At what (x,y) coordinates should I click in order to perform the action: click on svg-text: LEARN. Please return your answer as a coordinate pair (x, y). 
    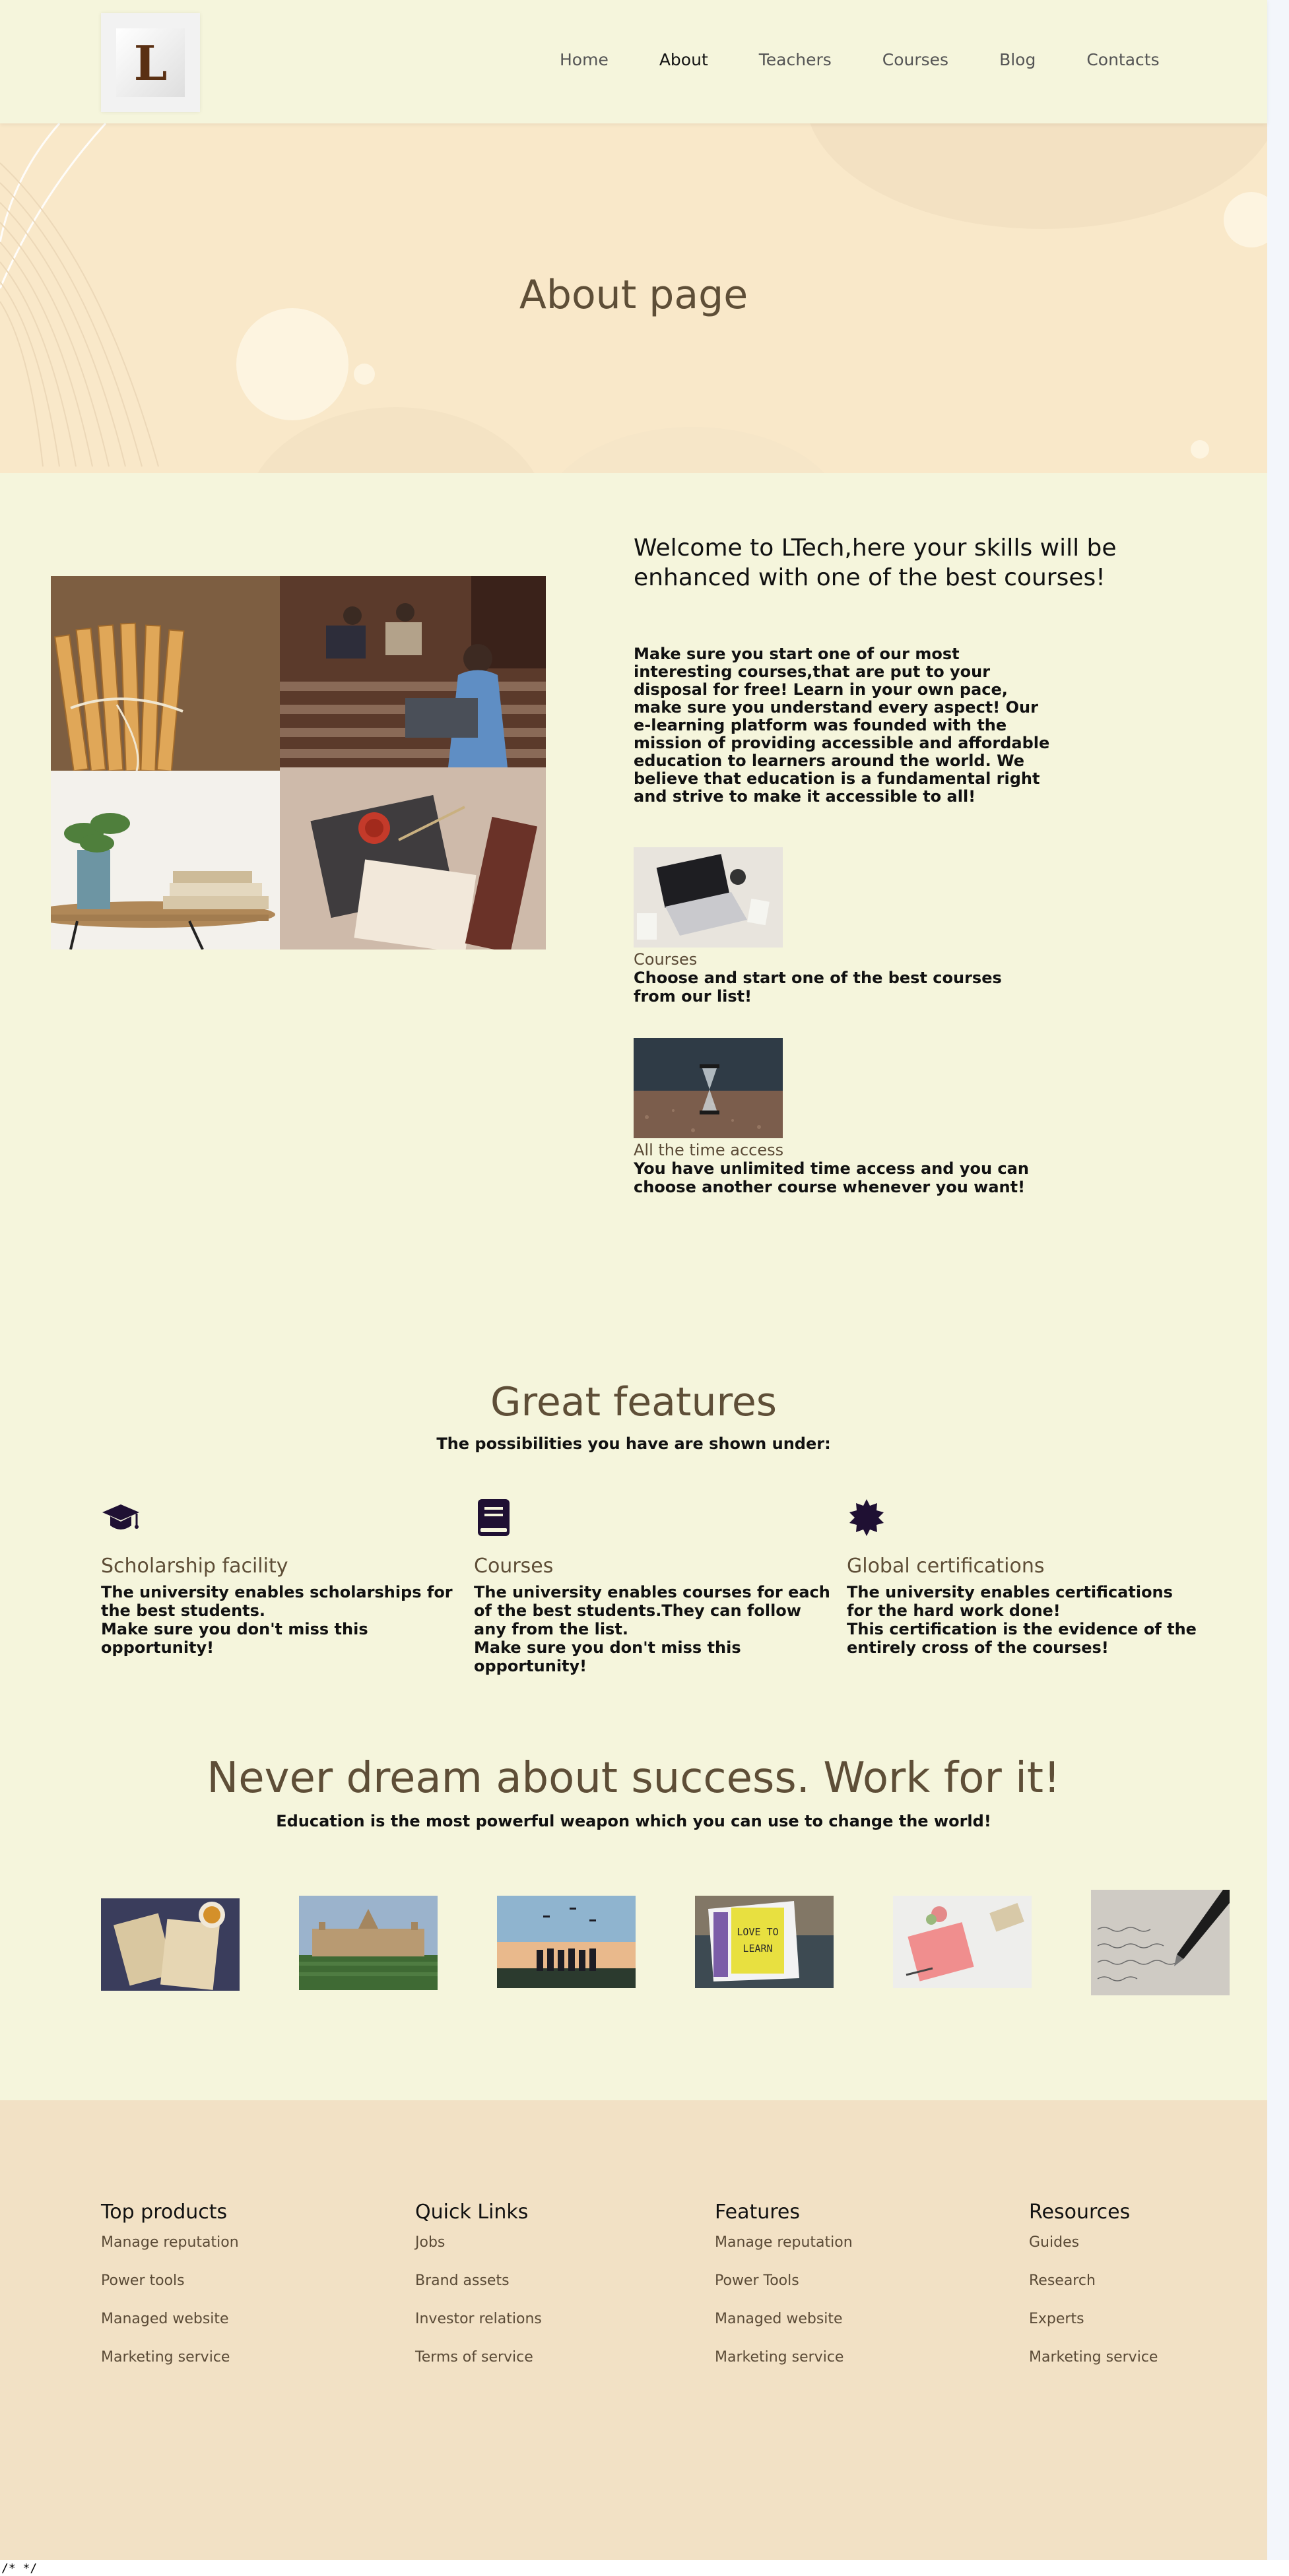
    Looking at the image, I should click on (757, 1948).